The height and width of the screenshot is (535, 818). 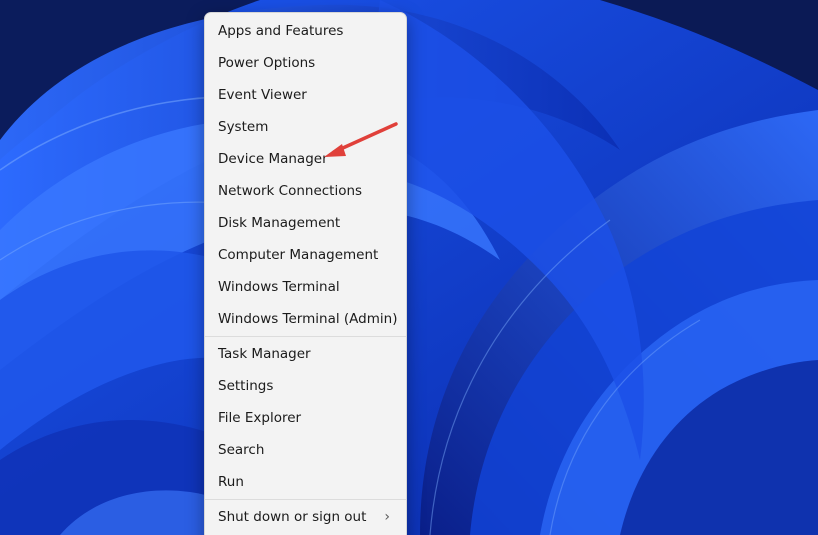 What do you see at coordinates (264, 354) in the screenshot?
I see `menu-item-label: Task Manager` at bounding box center [264, 354].